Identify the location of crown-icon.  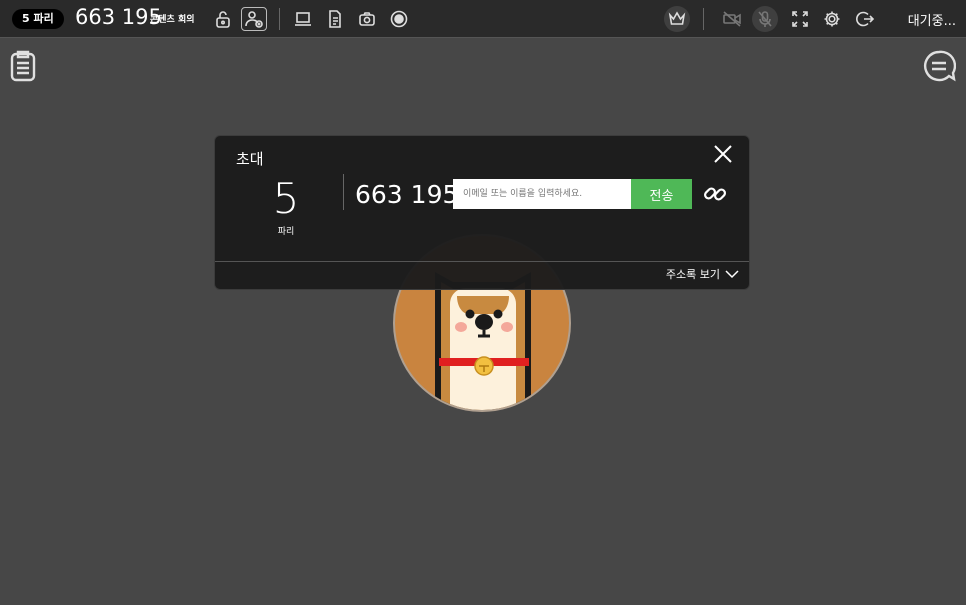
(677, 19).